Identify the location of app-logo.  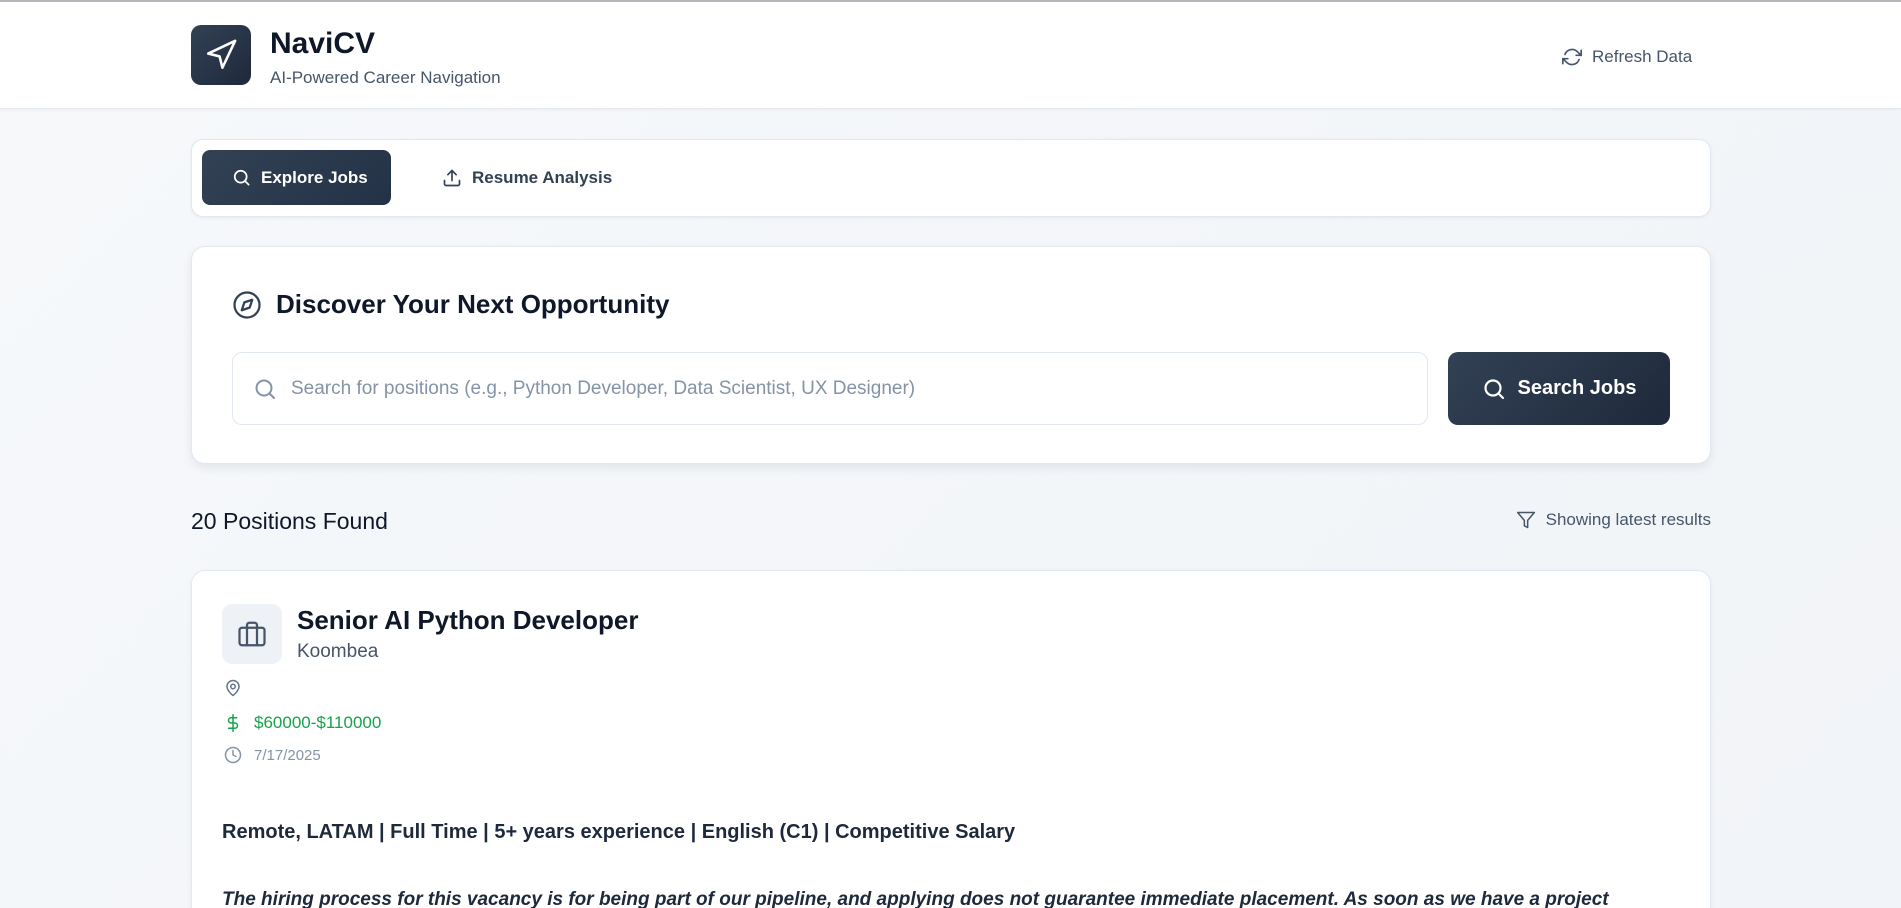
(221, 55).